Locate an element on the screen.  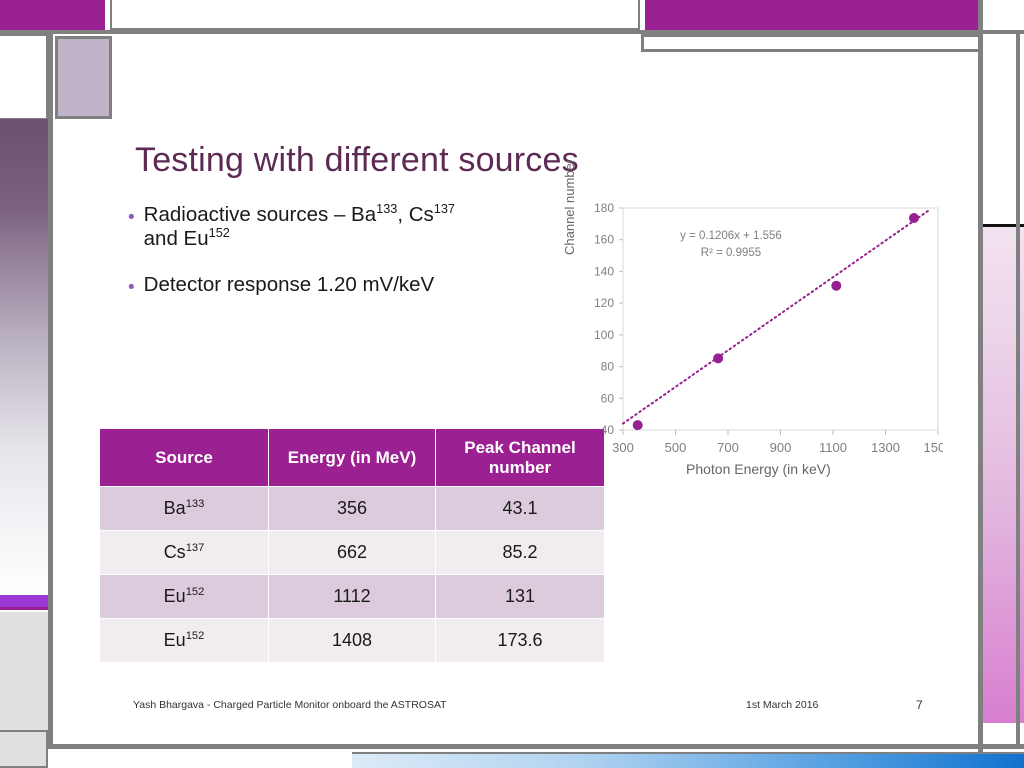
deco-top-right-outline-box is located at coordinates (811, 43).